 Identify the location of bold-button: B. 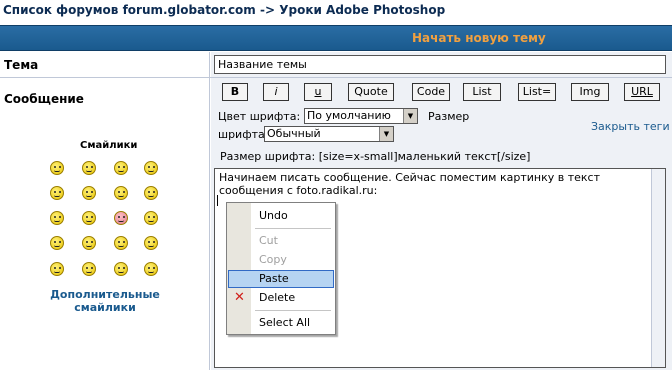
(235, 92).